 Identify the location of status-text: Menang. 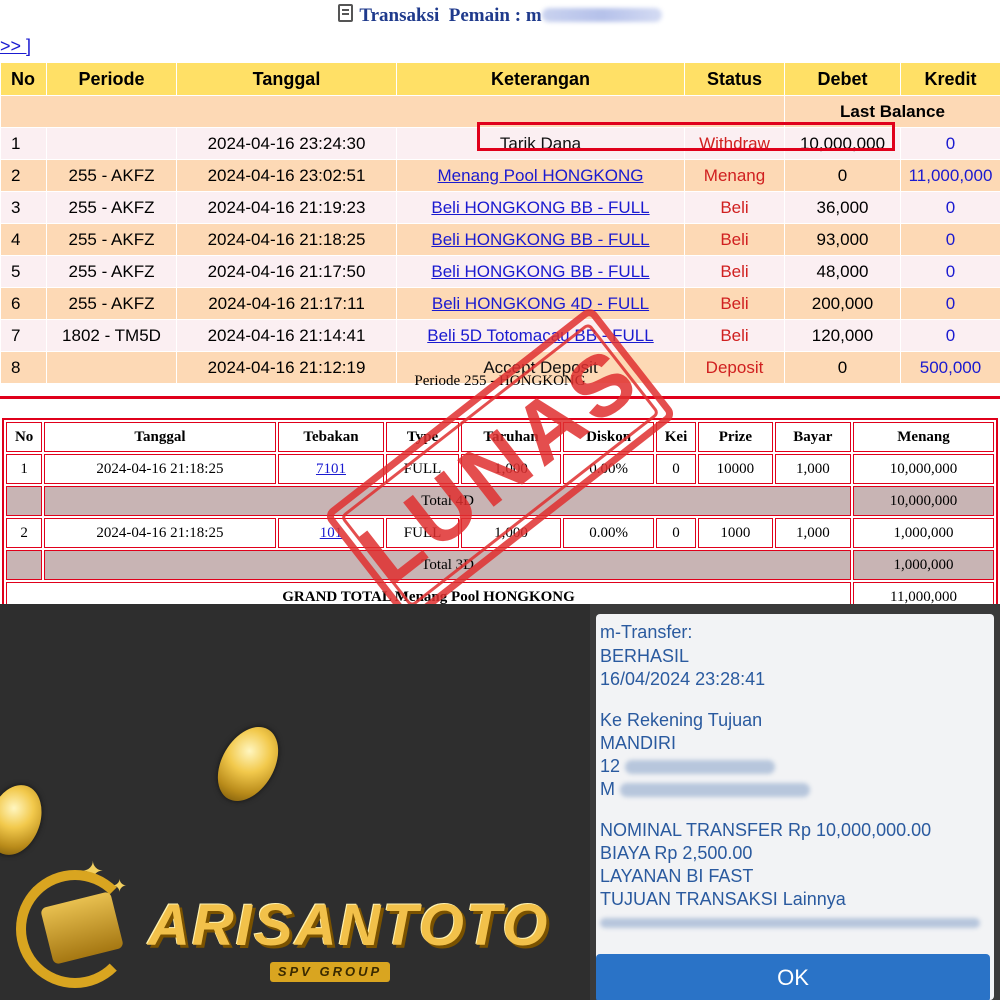
(734, 175).